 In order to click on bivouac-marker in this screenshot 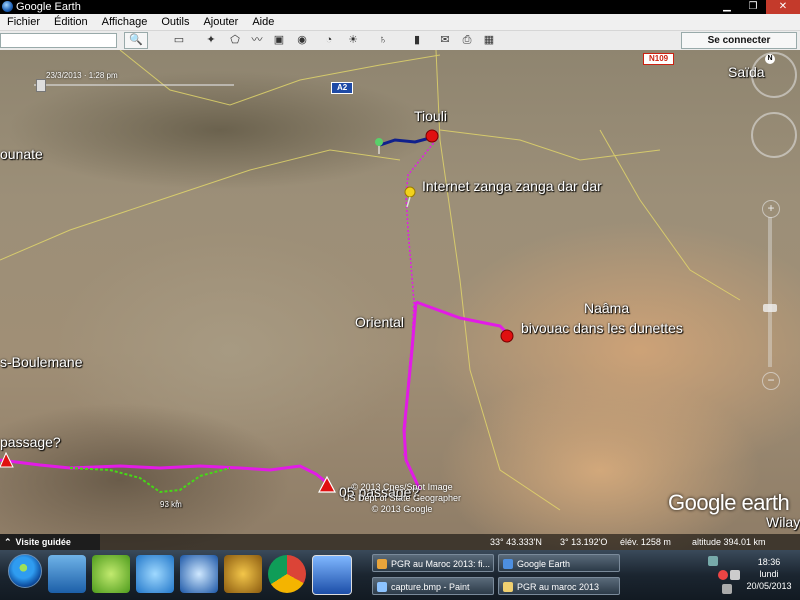, I will do `click(507, 336)`.